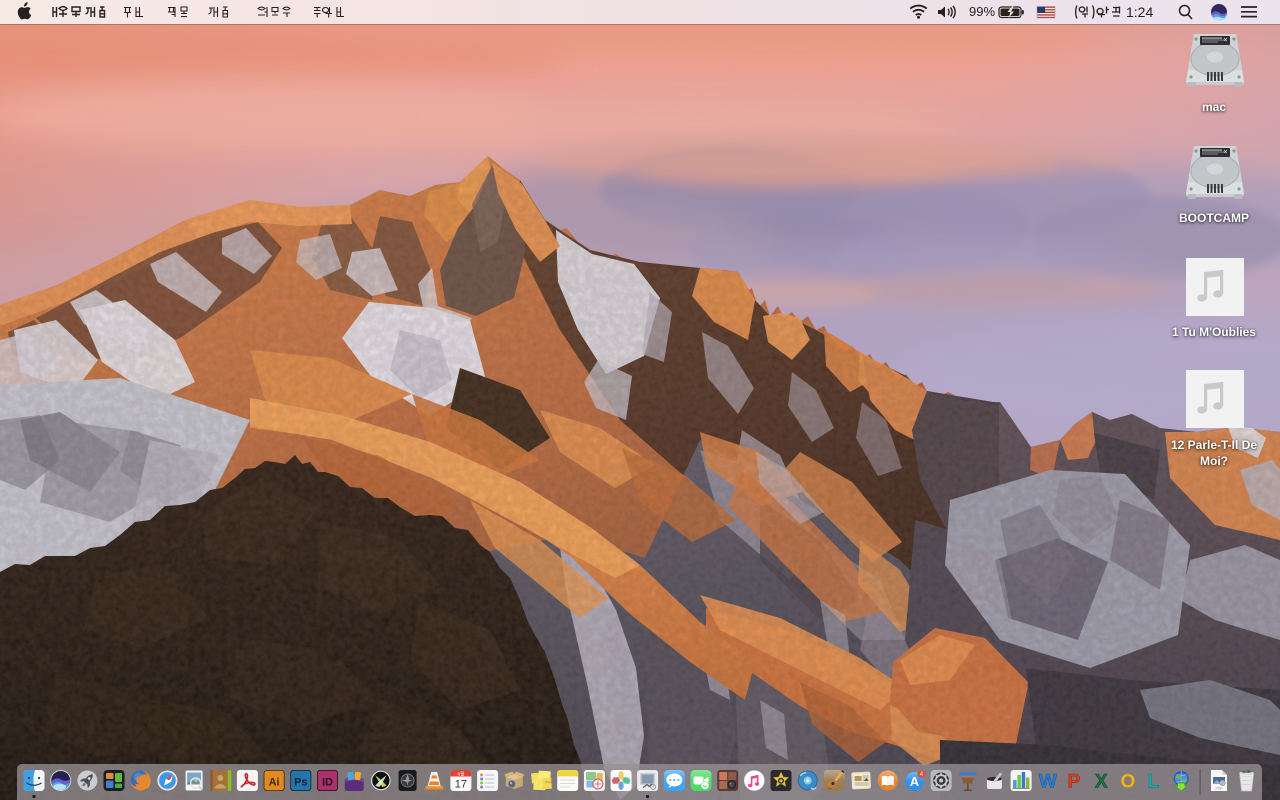  I want to click on svg-text: 17, so click(461, 785).